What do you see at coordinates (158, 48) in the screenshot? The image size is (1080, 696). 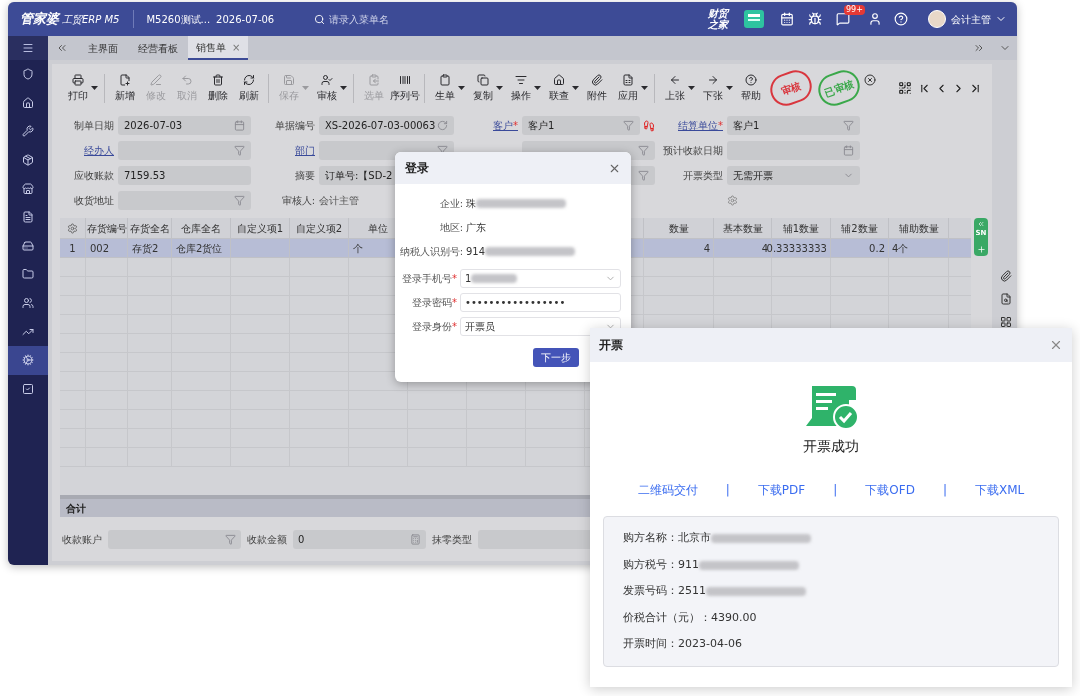 I see `tab: 经营看板` at bounding box center [158, 48].